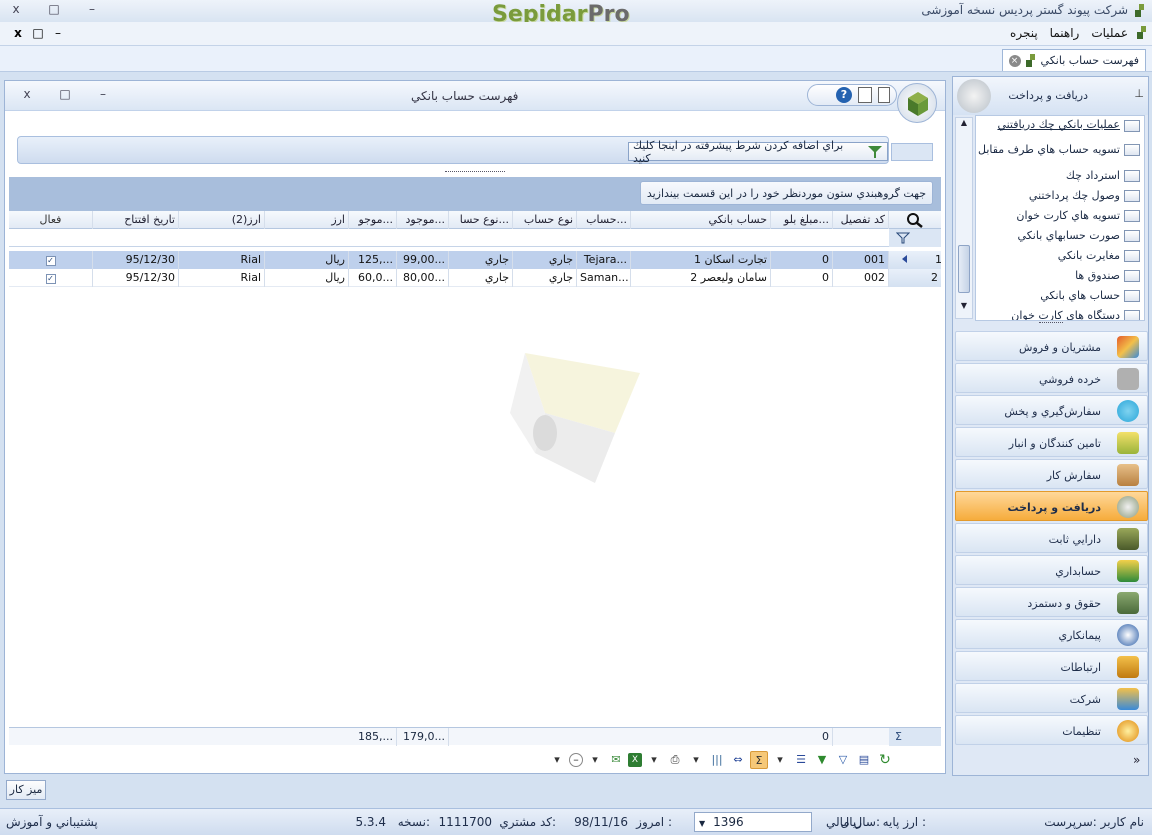  I want to click on tab-bank-account-list: × فهرست حساب بانکي, so click(1073, 60).